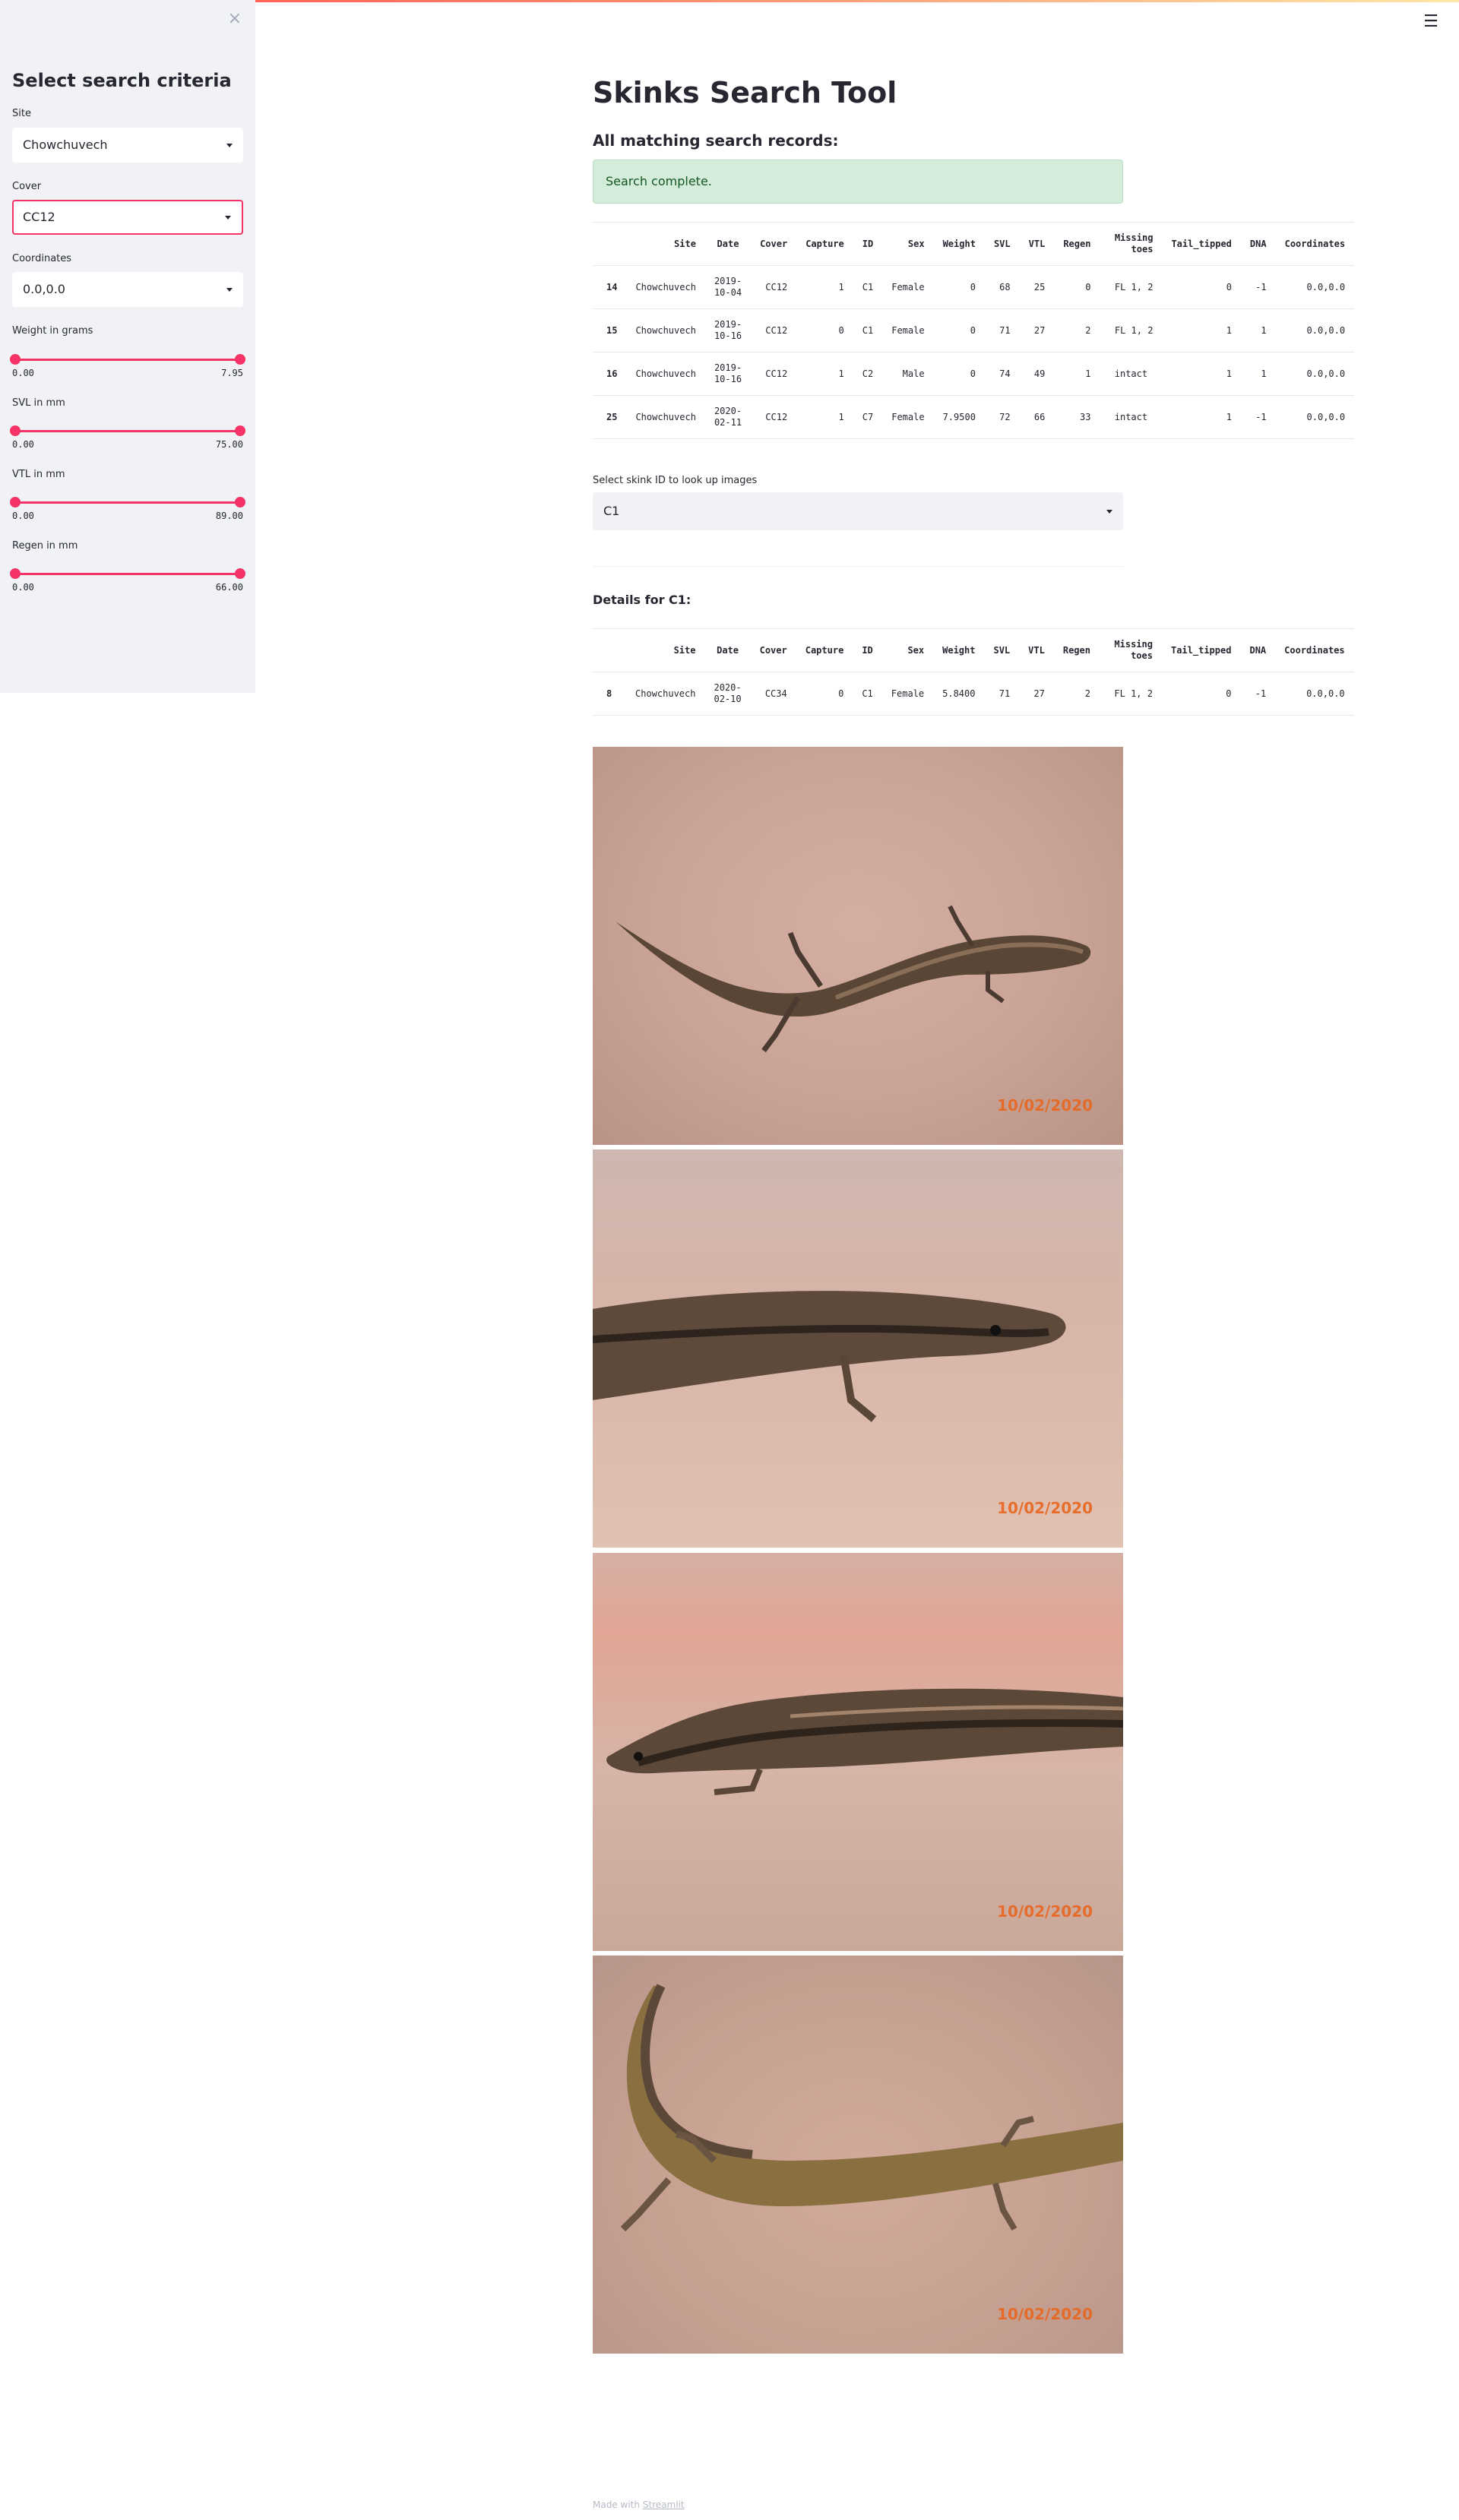 This screenshot has height=2520, width=1459. What do you see at coordinates (21, 113) in the screenshot?
I see `site-label: Site` at bounding box center [21, 113].